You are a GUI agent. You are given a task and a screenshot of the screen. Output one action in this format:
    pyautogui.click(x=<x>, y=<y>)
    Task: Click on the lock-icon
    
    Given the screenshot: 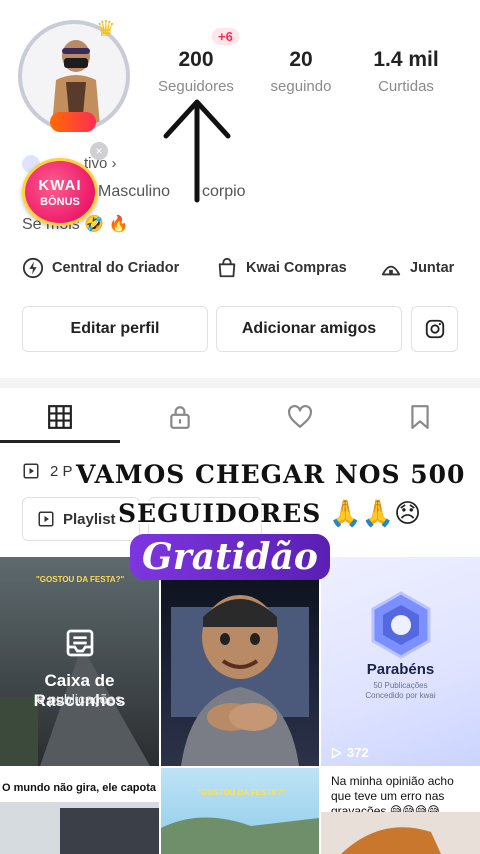 What is the action you would take?
    pyautogui.click(x=180, y=417)
    